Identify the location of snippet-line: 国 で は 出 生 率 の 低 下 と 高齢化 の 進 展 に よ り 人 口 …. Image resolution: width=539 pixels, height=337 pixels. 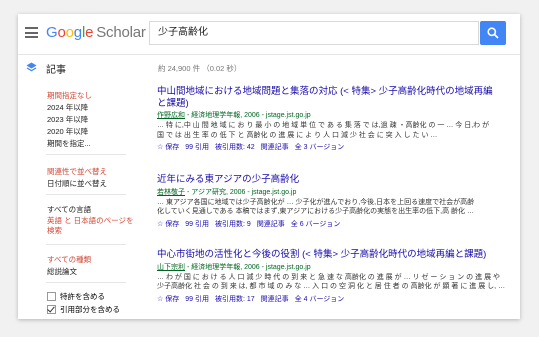
(297, 135).